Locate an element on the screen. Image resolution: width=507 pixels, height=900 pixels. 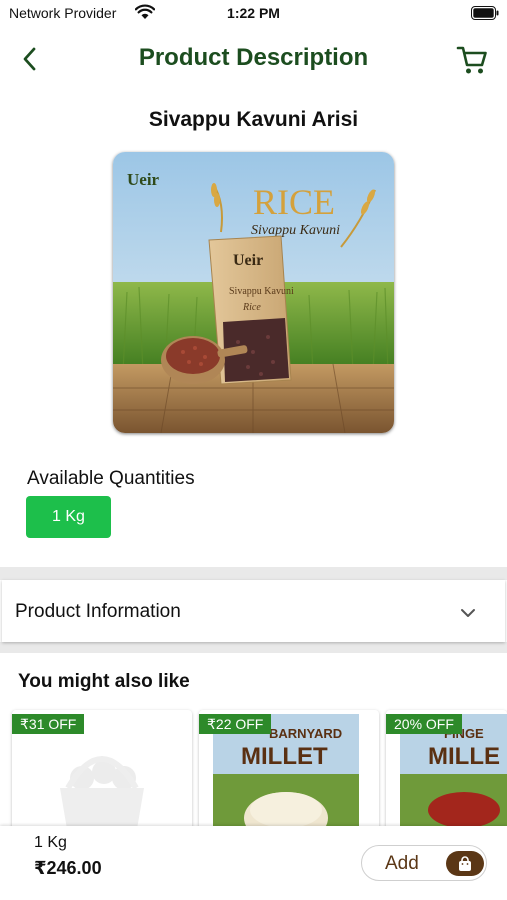
svg-text: Rice is located at coordinates (251, 307).